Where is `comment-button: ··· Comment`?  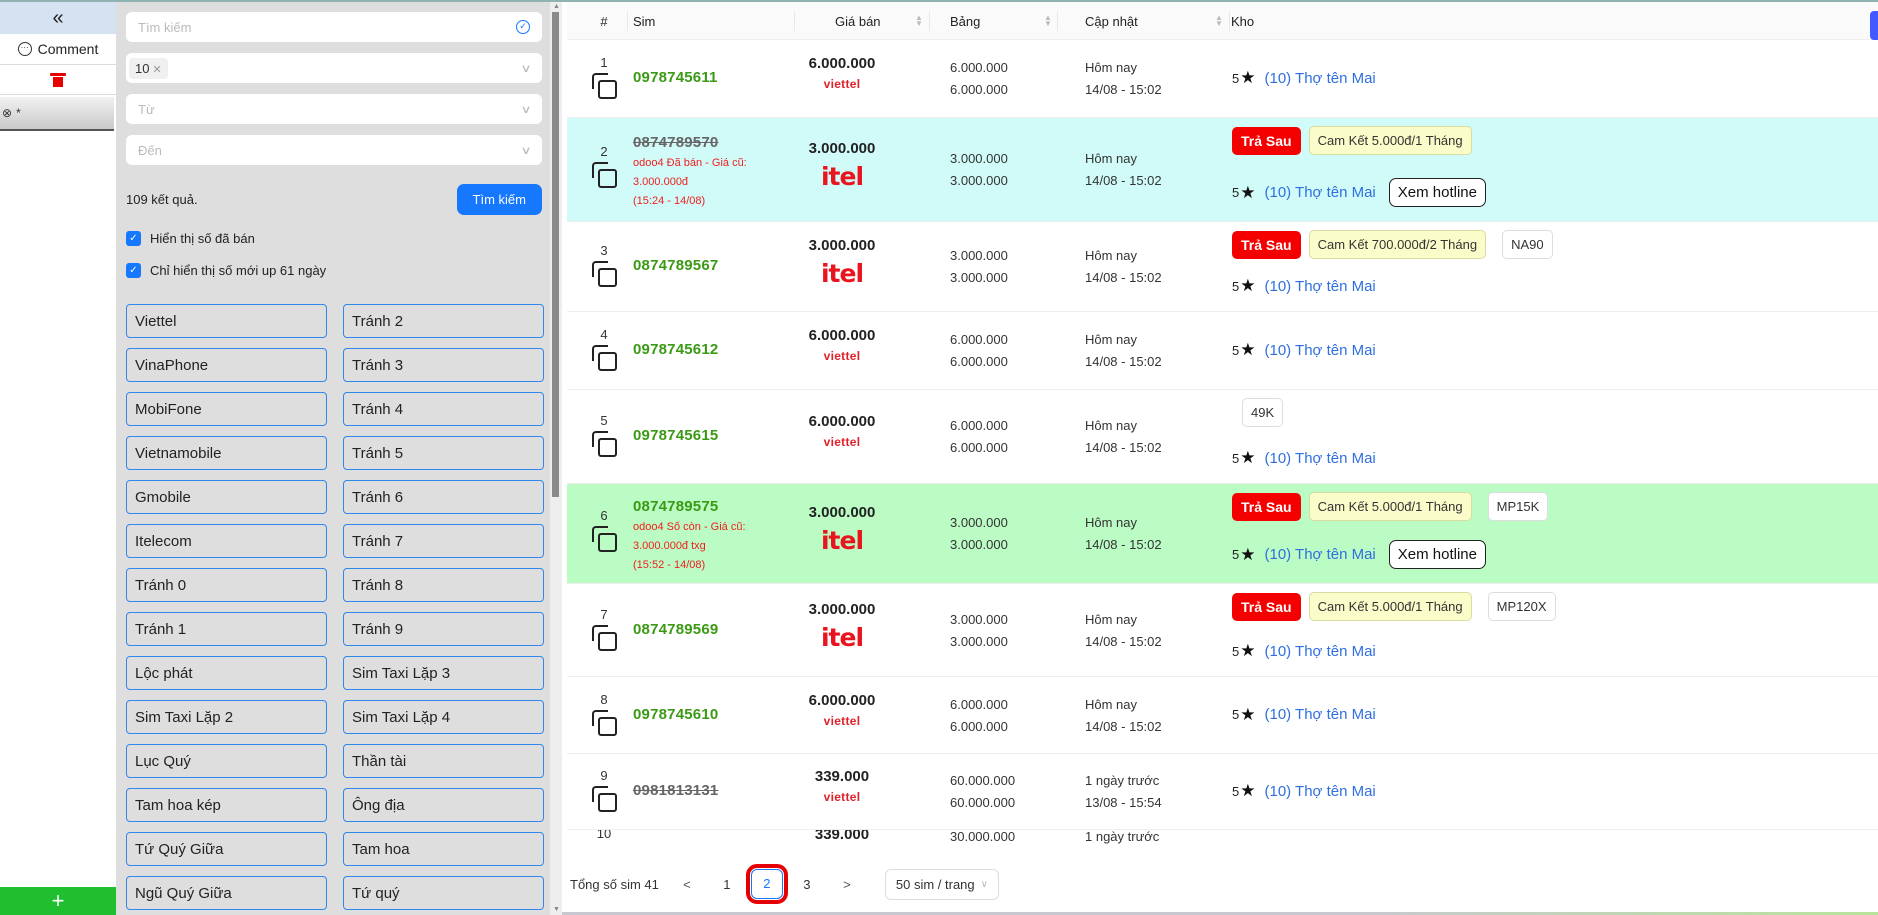
comment-button: ··· Comment is located at coordinates (58, 49).